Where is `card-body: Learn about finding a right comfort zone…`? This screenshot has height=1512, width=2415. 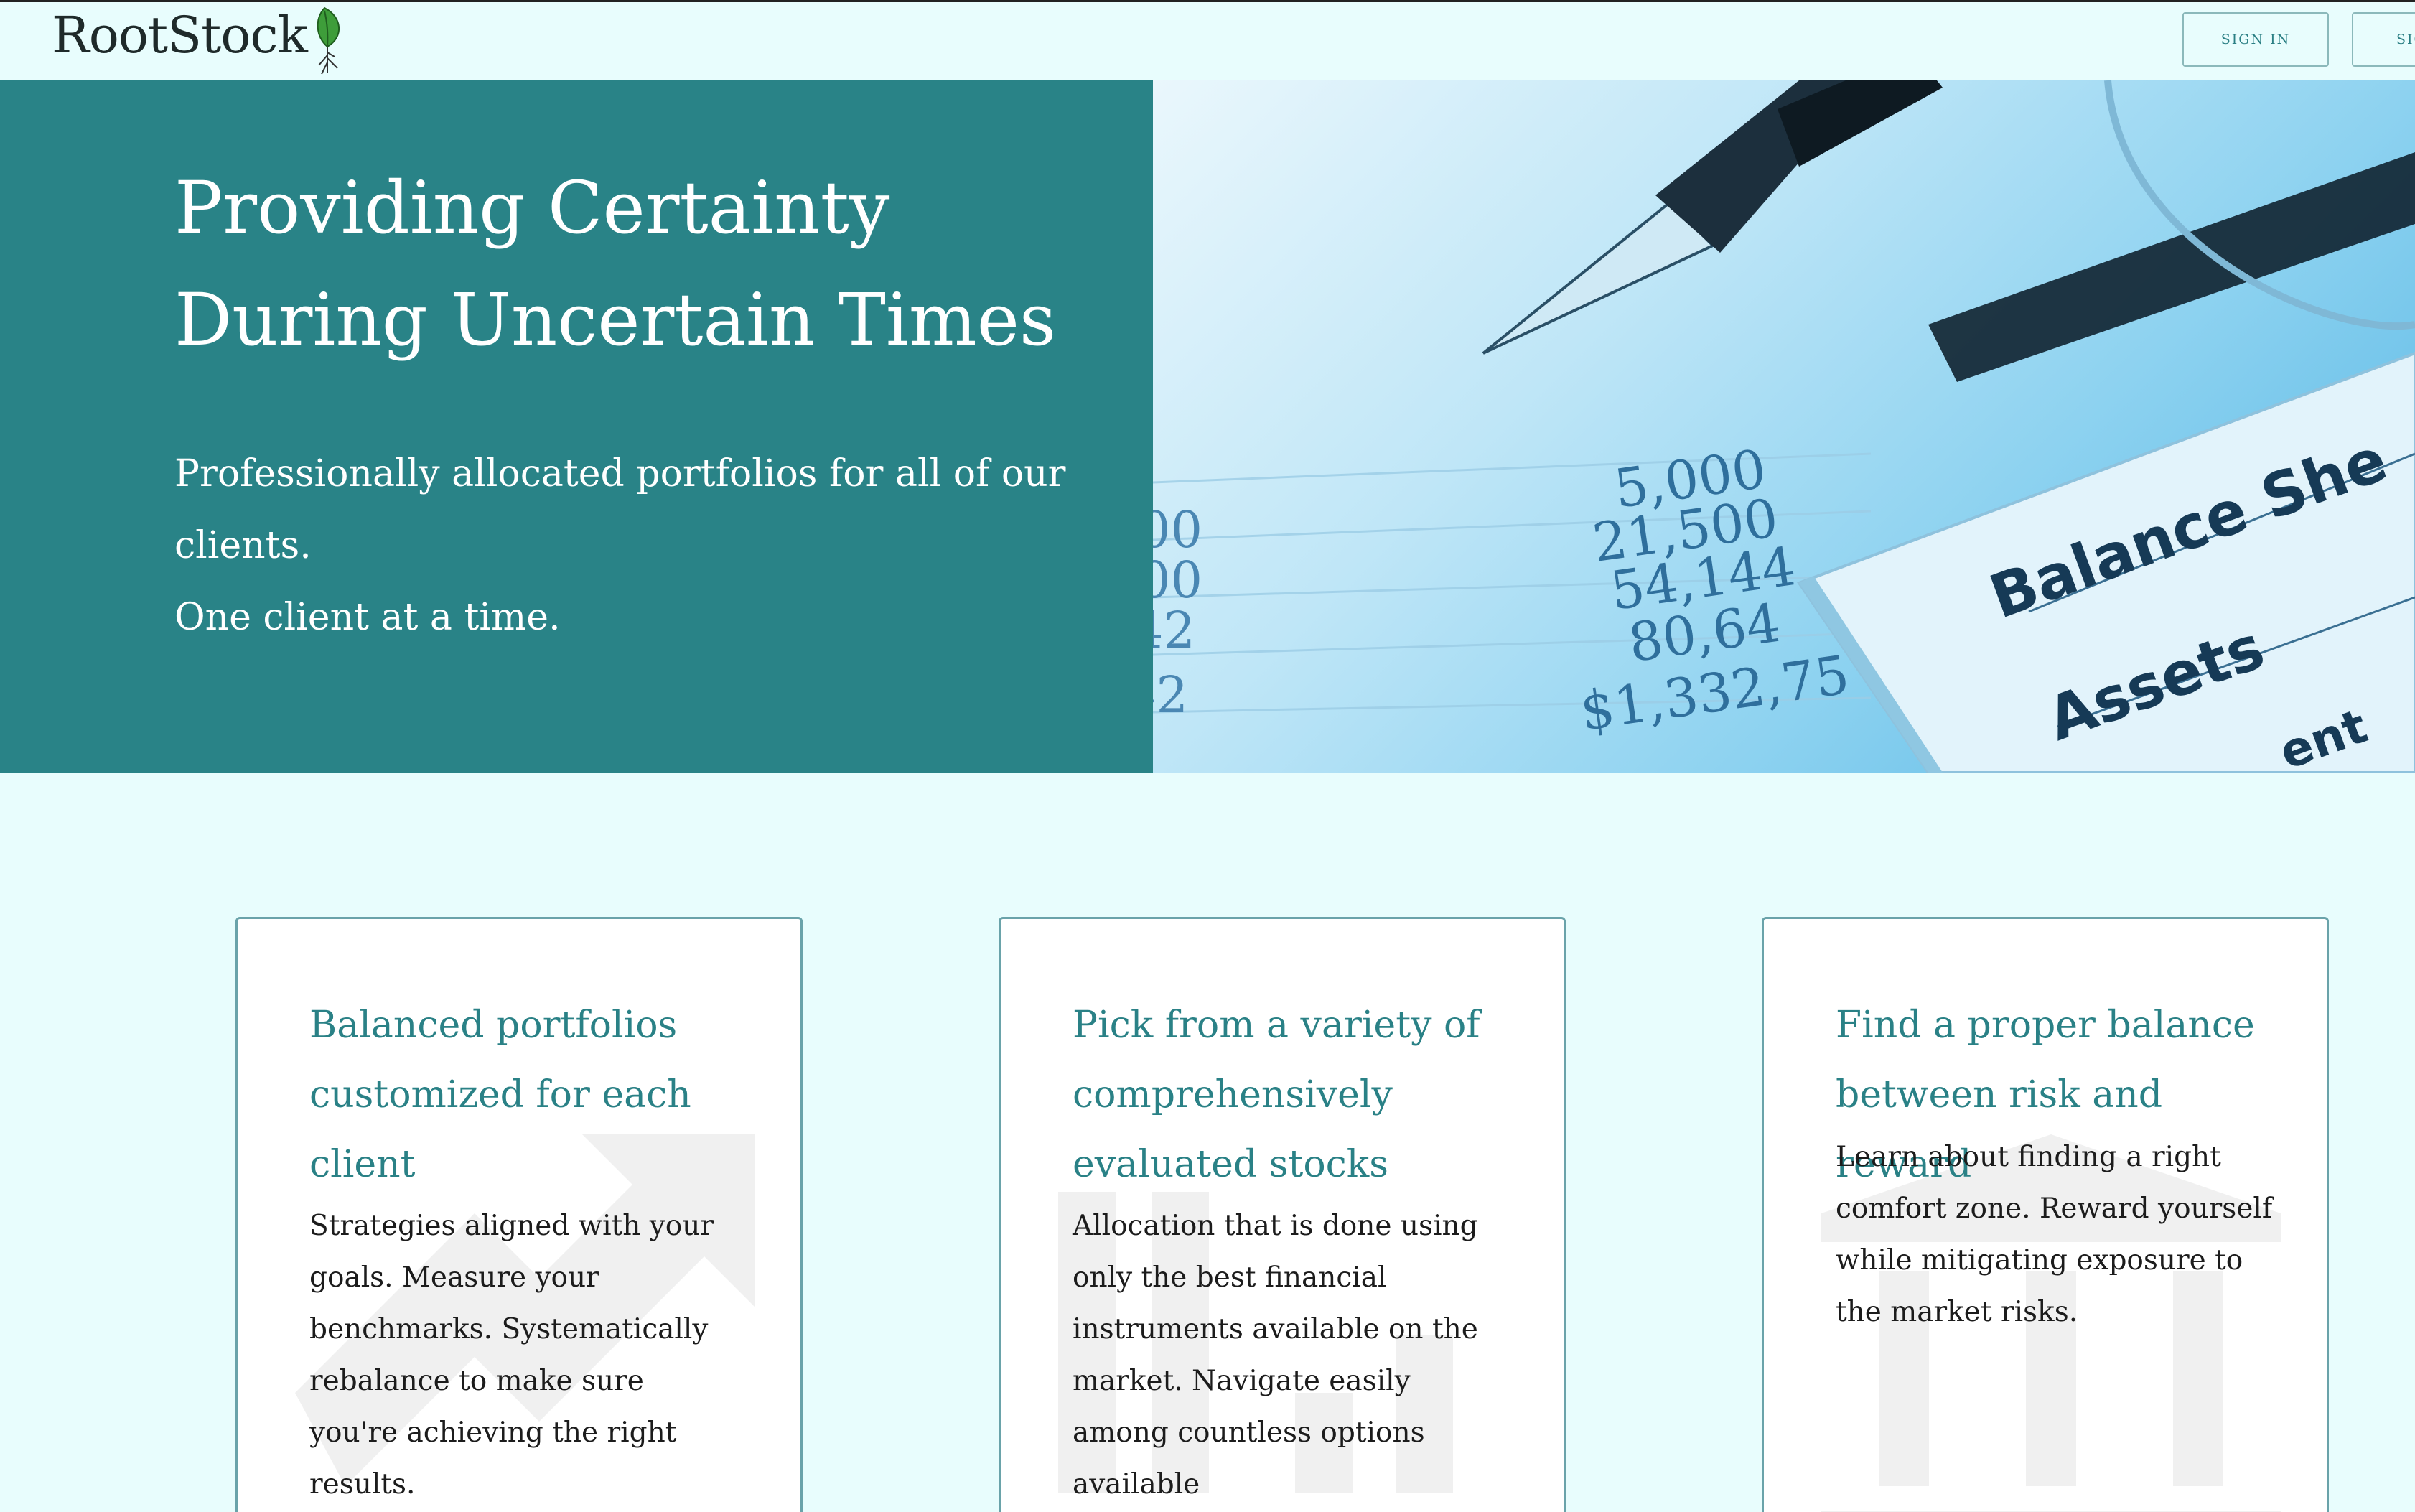 card-body: Learn about finding a right comfort zone… is located at coordinates (2054, 1234).